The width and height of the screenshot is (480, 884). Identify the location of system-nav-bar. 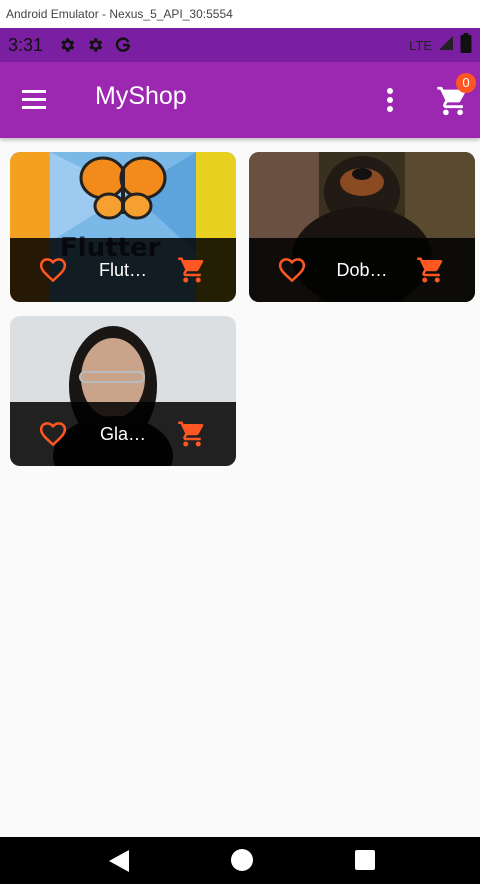
(240, 860).